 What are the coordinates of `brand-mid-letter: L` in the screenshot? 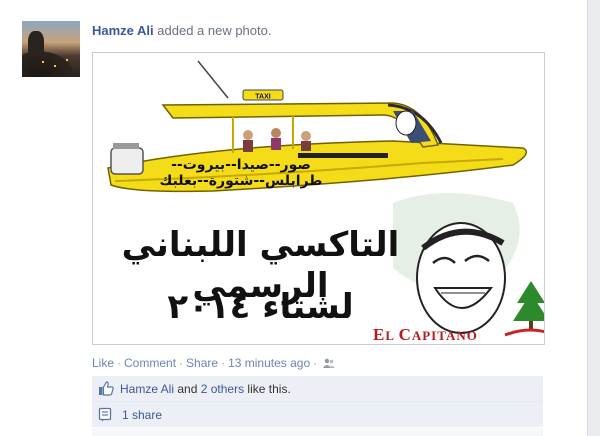 It's located at (392, 335).